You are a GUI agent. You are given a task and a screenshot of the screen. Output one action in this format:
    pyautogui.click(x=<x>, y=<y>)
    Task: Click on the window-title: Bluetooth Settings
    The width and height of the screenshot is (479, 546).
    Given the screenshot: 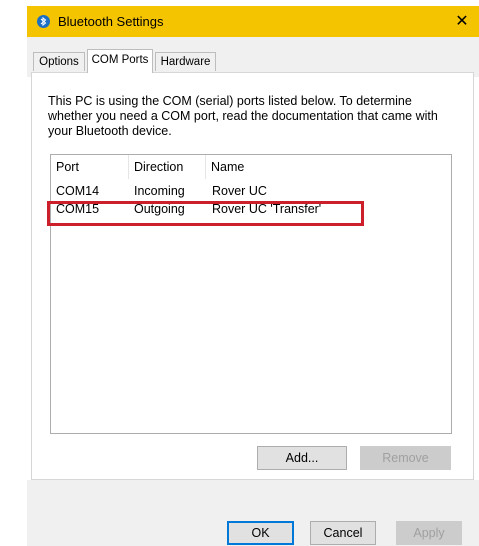 What is the action you would take?
    pyautogui.click(x=111, y=21)
    